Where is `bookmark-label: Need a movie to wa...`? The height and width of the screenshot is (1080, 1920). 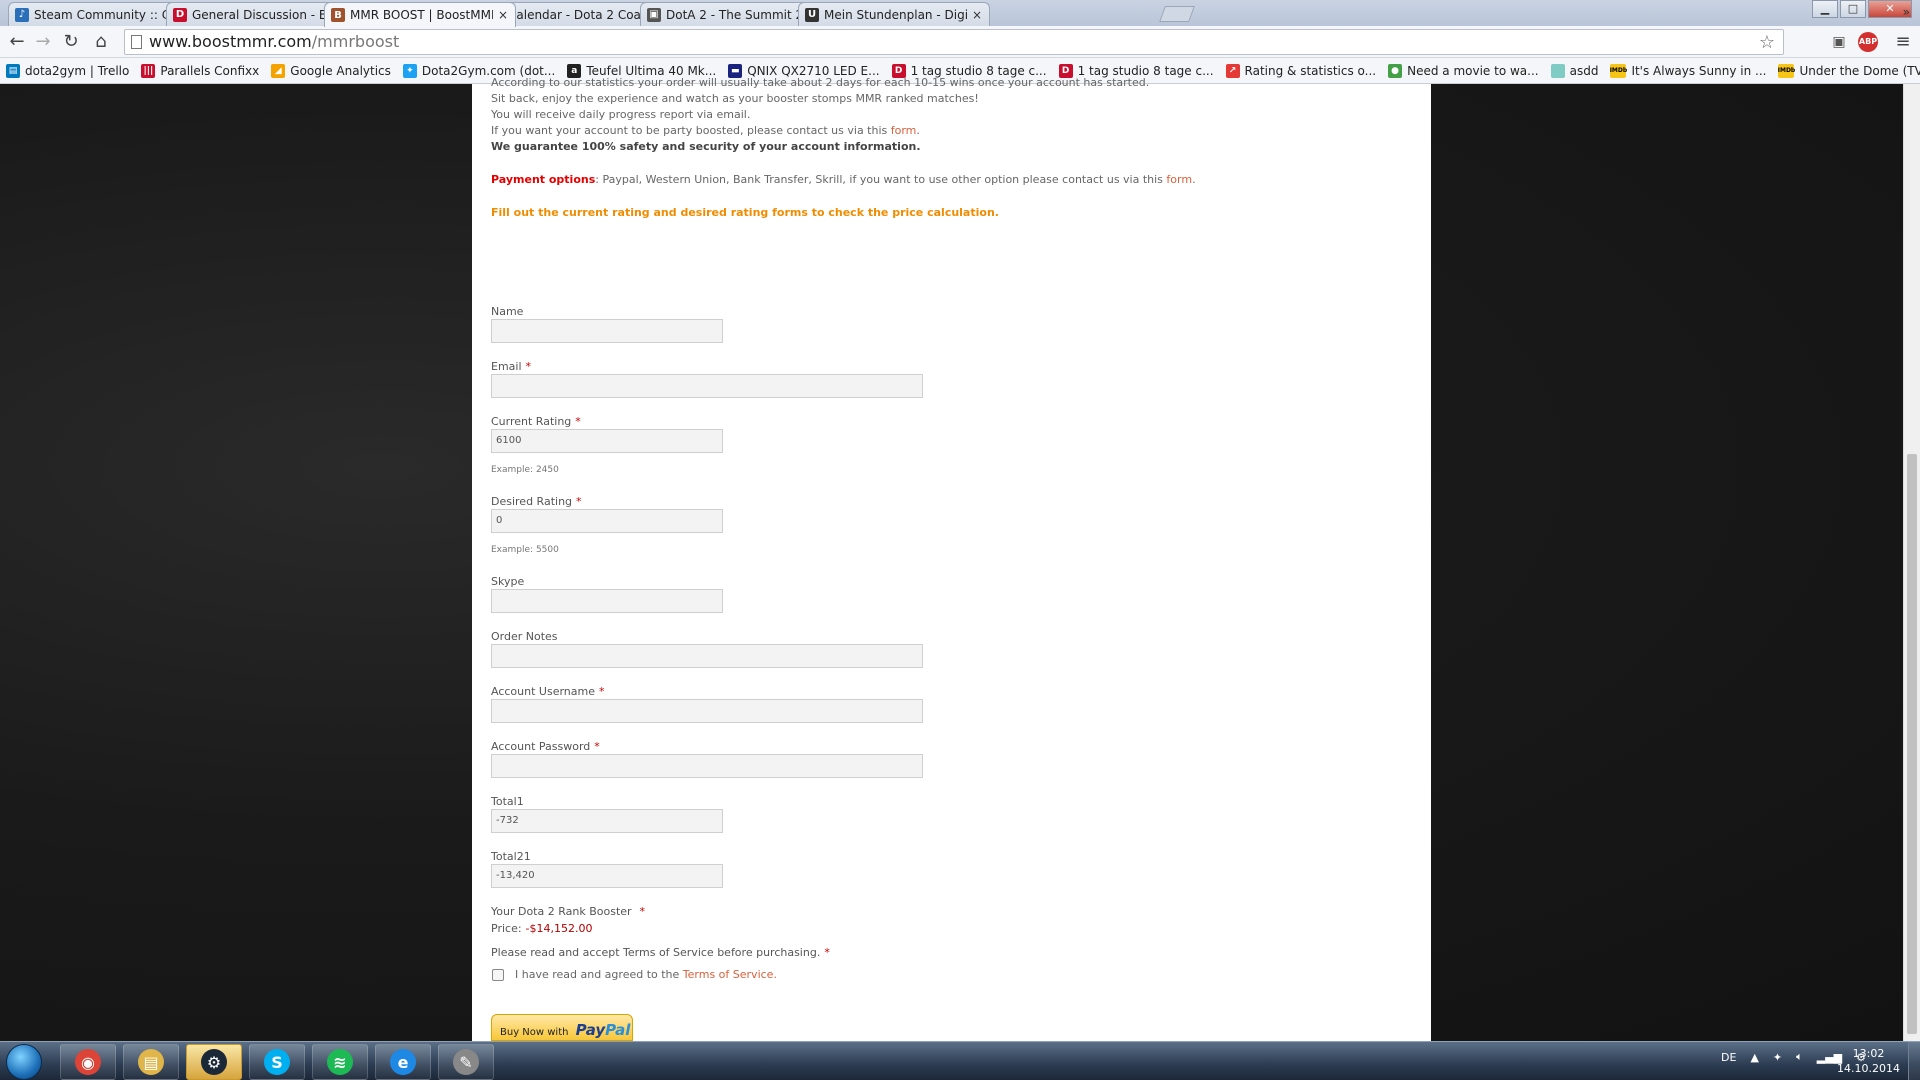 bookmark-label: Need a movie to wa... is located at coordinates (1473, 70).